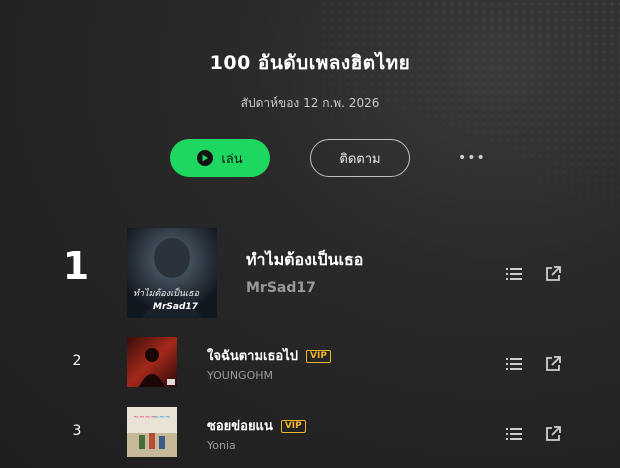 Image resolution: width=620 pixels, height=468 pixels. I want to click on page-title: 100 อันดับเพลงฮิตไทย, so click(310, 63).